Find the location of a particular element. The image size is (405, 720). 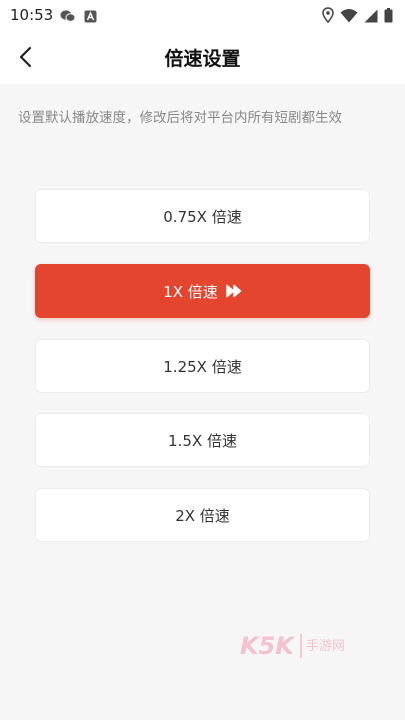

wechat-icon is located at coordinates (68, 17).